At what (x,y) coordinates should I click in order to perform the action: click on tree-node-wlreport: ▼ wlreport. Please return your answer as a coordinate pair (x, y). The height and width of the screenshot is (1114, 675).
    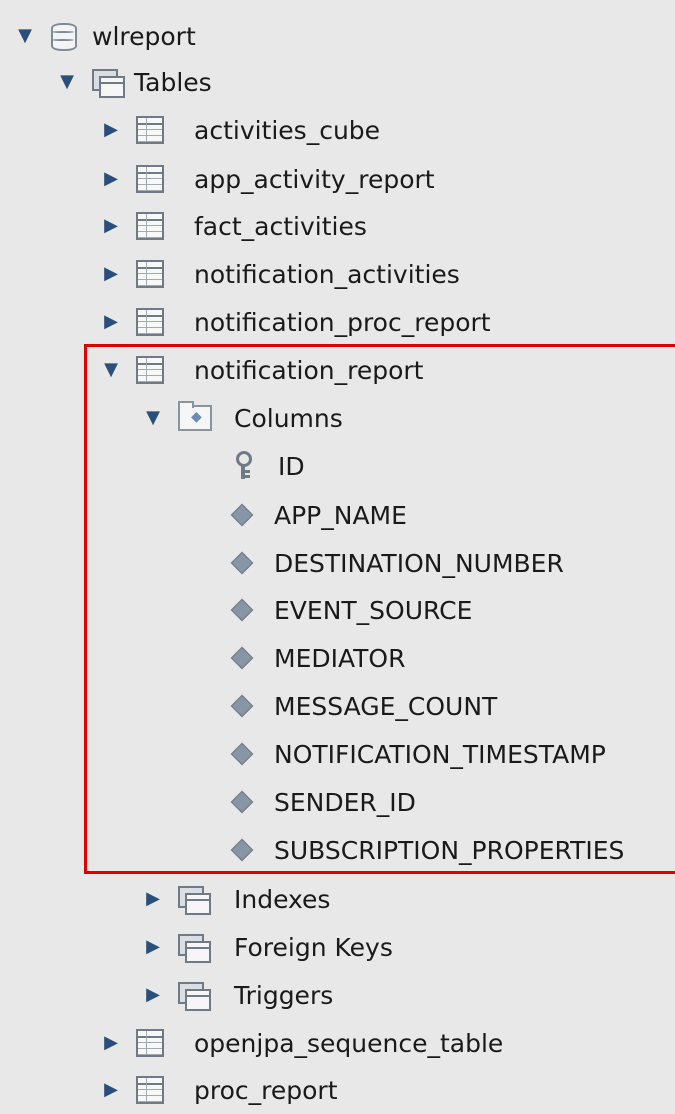
    Looking at the image, I should click on (98, 36).